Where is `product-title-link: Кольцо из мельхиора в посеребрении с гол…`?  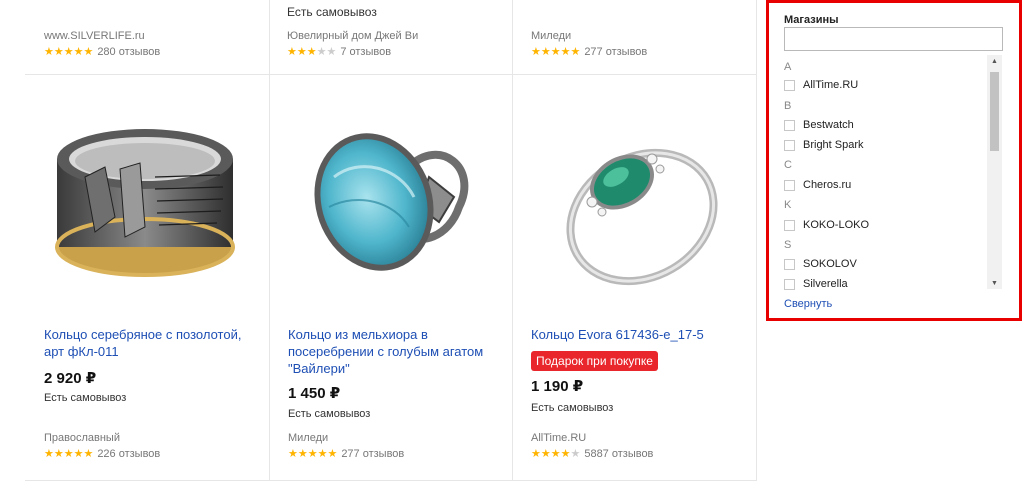 product-title-link: Кольцо из мельхиора в посеребрении с гол… is located at coordinates (393, 351).